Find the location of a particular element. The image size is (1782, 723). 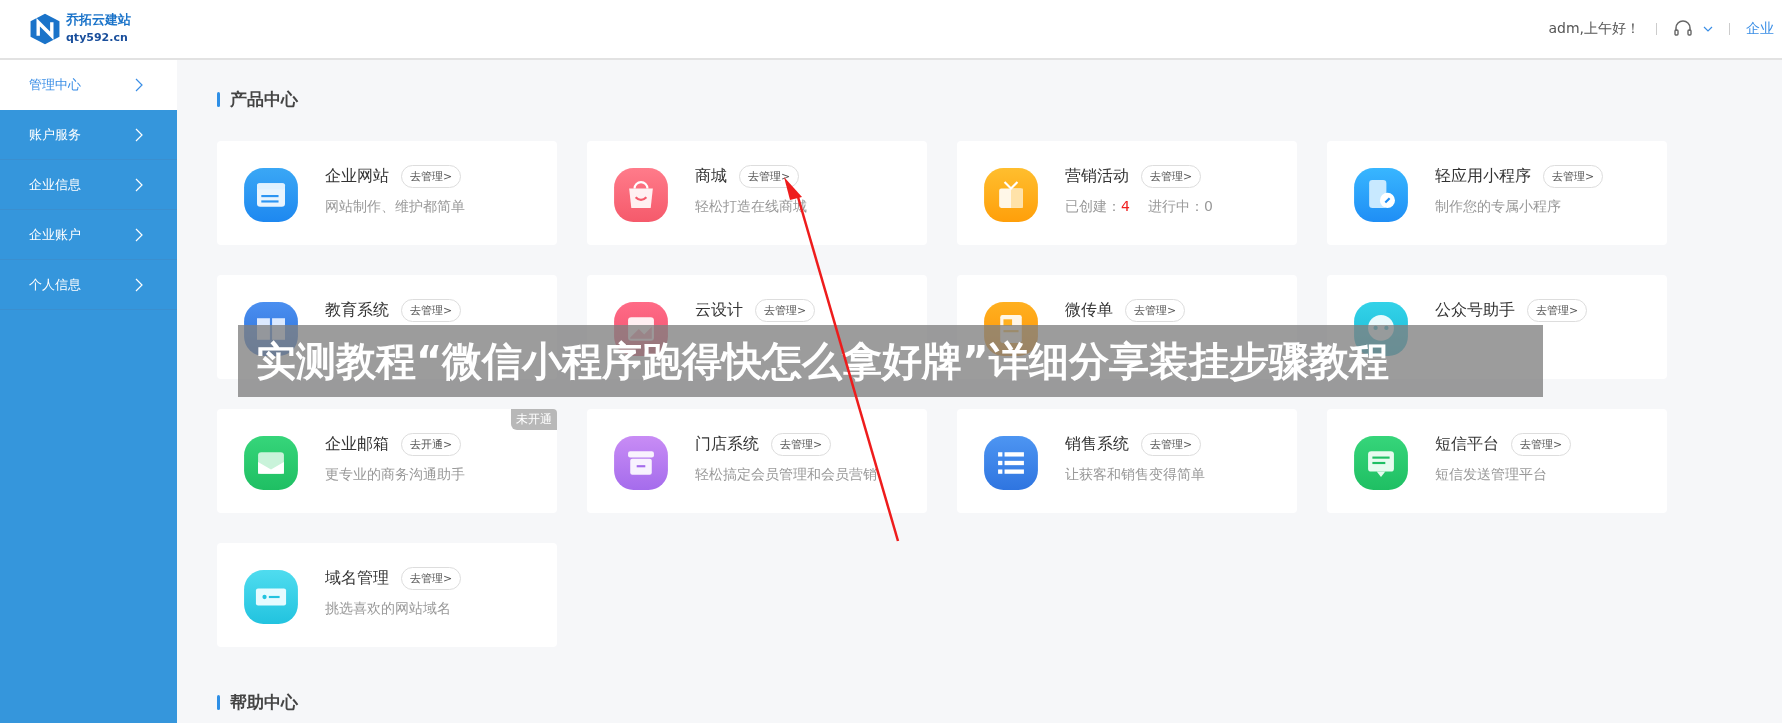

sidebar-item: 管理中心 is located at coordinates (88, 85).